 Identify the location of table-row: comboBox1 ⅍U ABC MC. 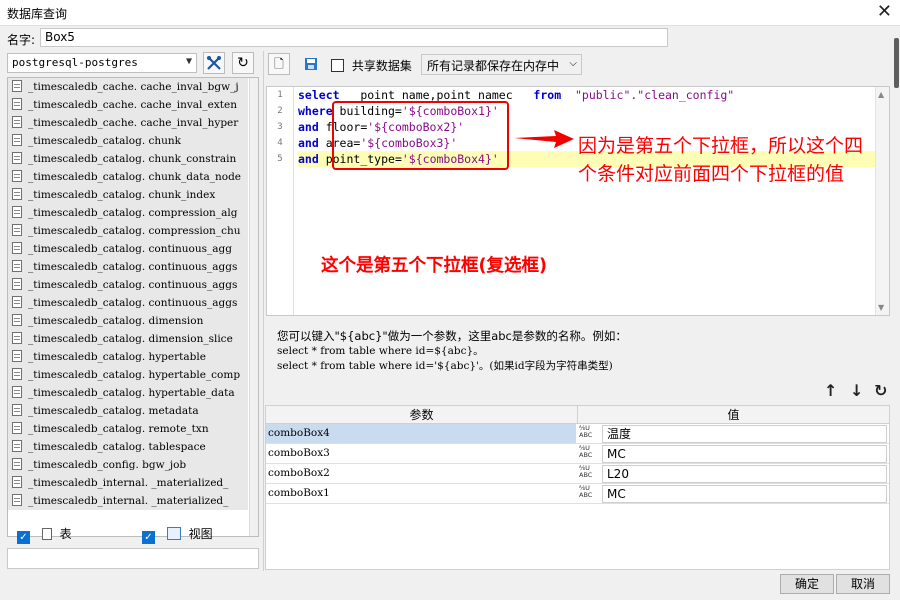
(577, 494).